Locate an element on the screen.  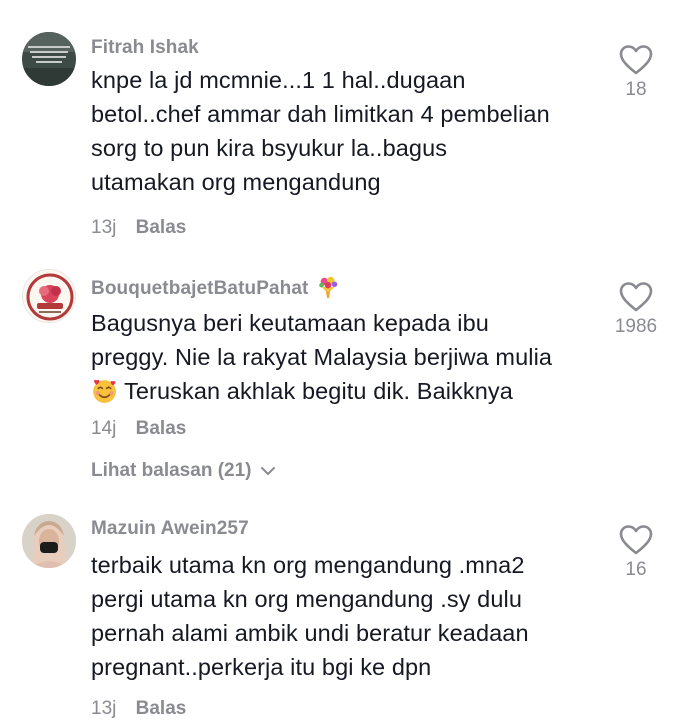
chevron-down-icon is located at coordinates (267, 470).